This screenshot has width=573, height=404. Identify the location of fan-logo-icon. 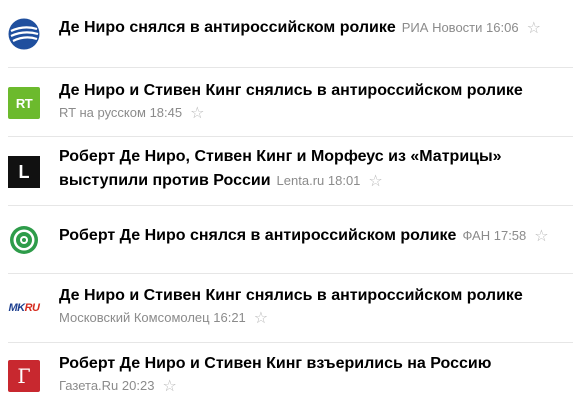
(24, 240).